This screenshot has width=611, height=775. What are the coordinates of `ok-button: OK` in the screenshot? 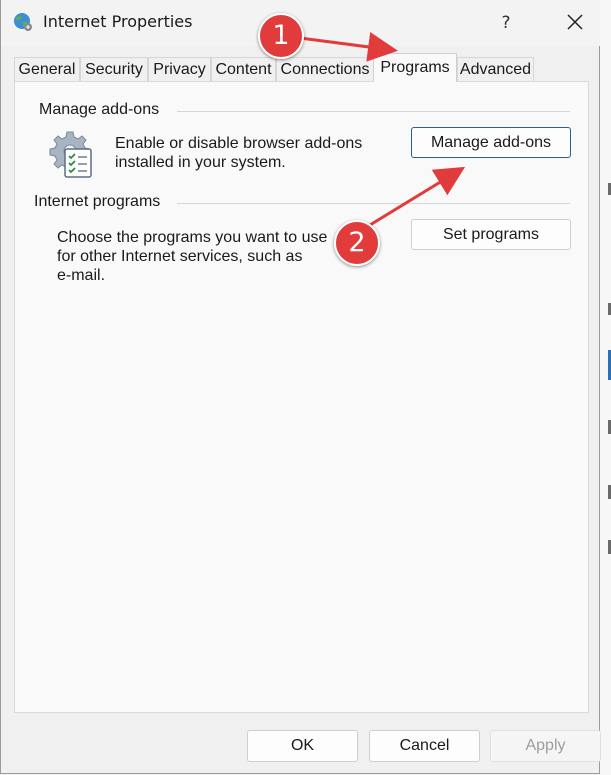 It's located at (302, 746).